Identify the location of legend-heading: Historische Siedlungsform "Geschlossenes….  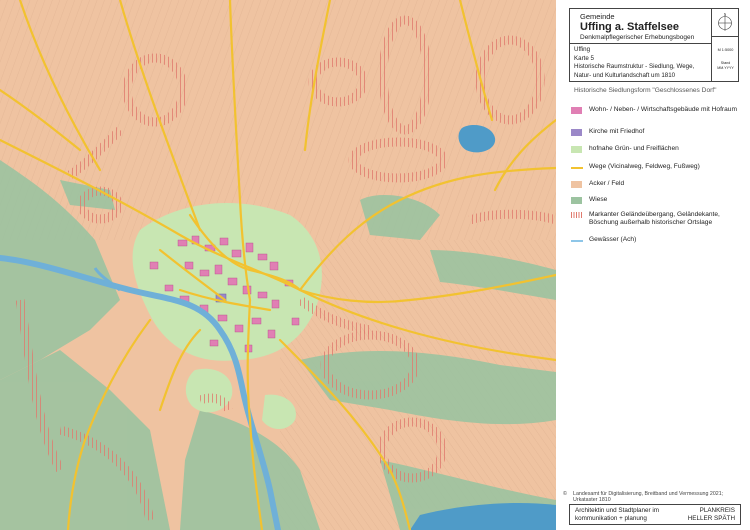
(645, 90).